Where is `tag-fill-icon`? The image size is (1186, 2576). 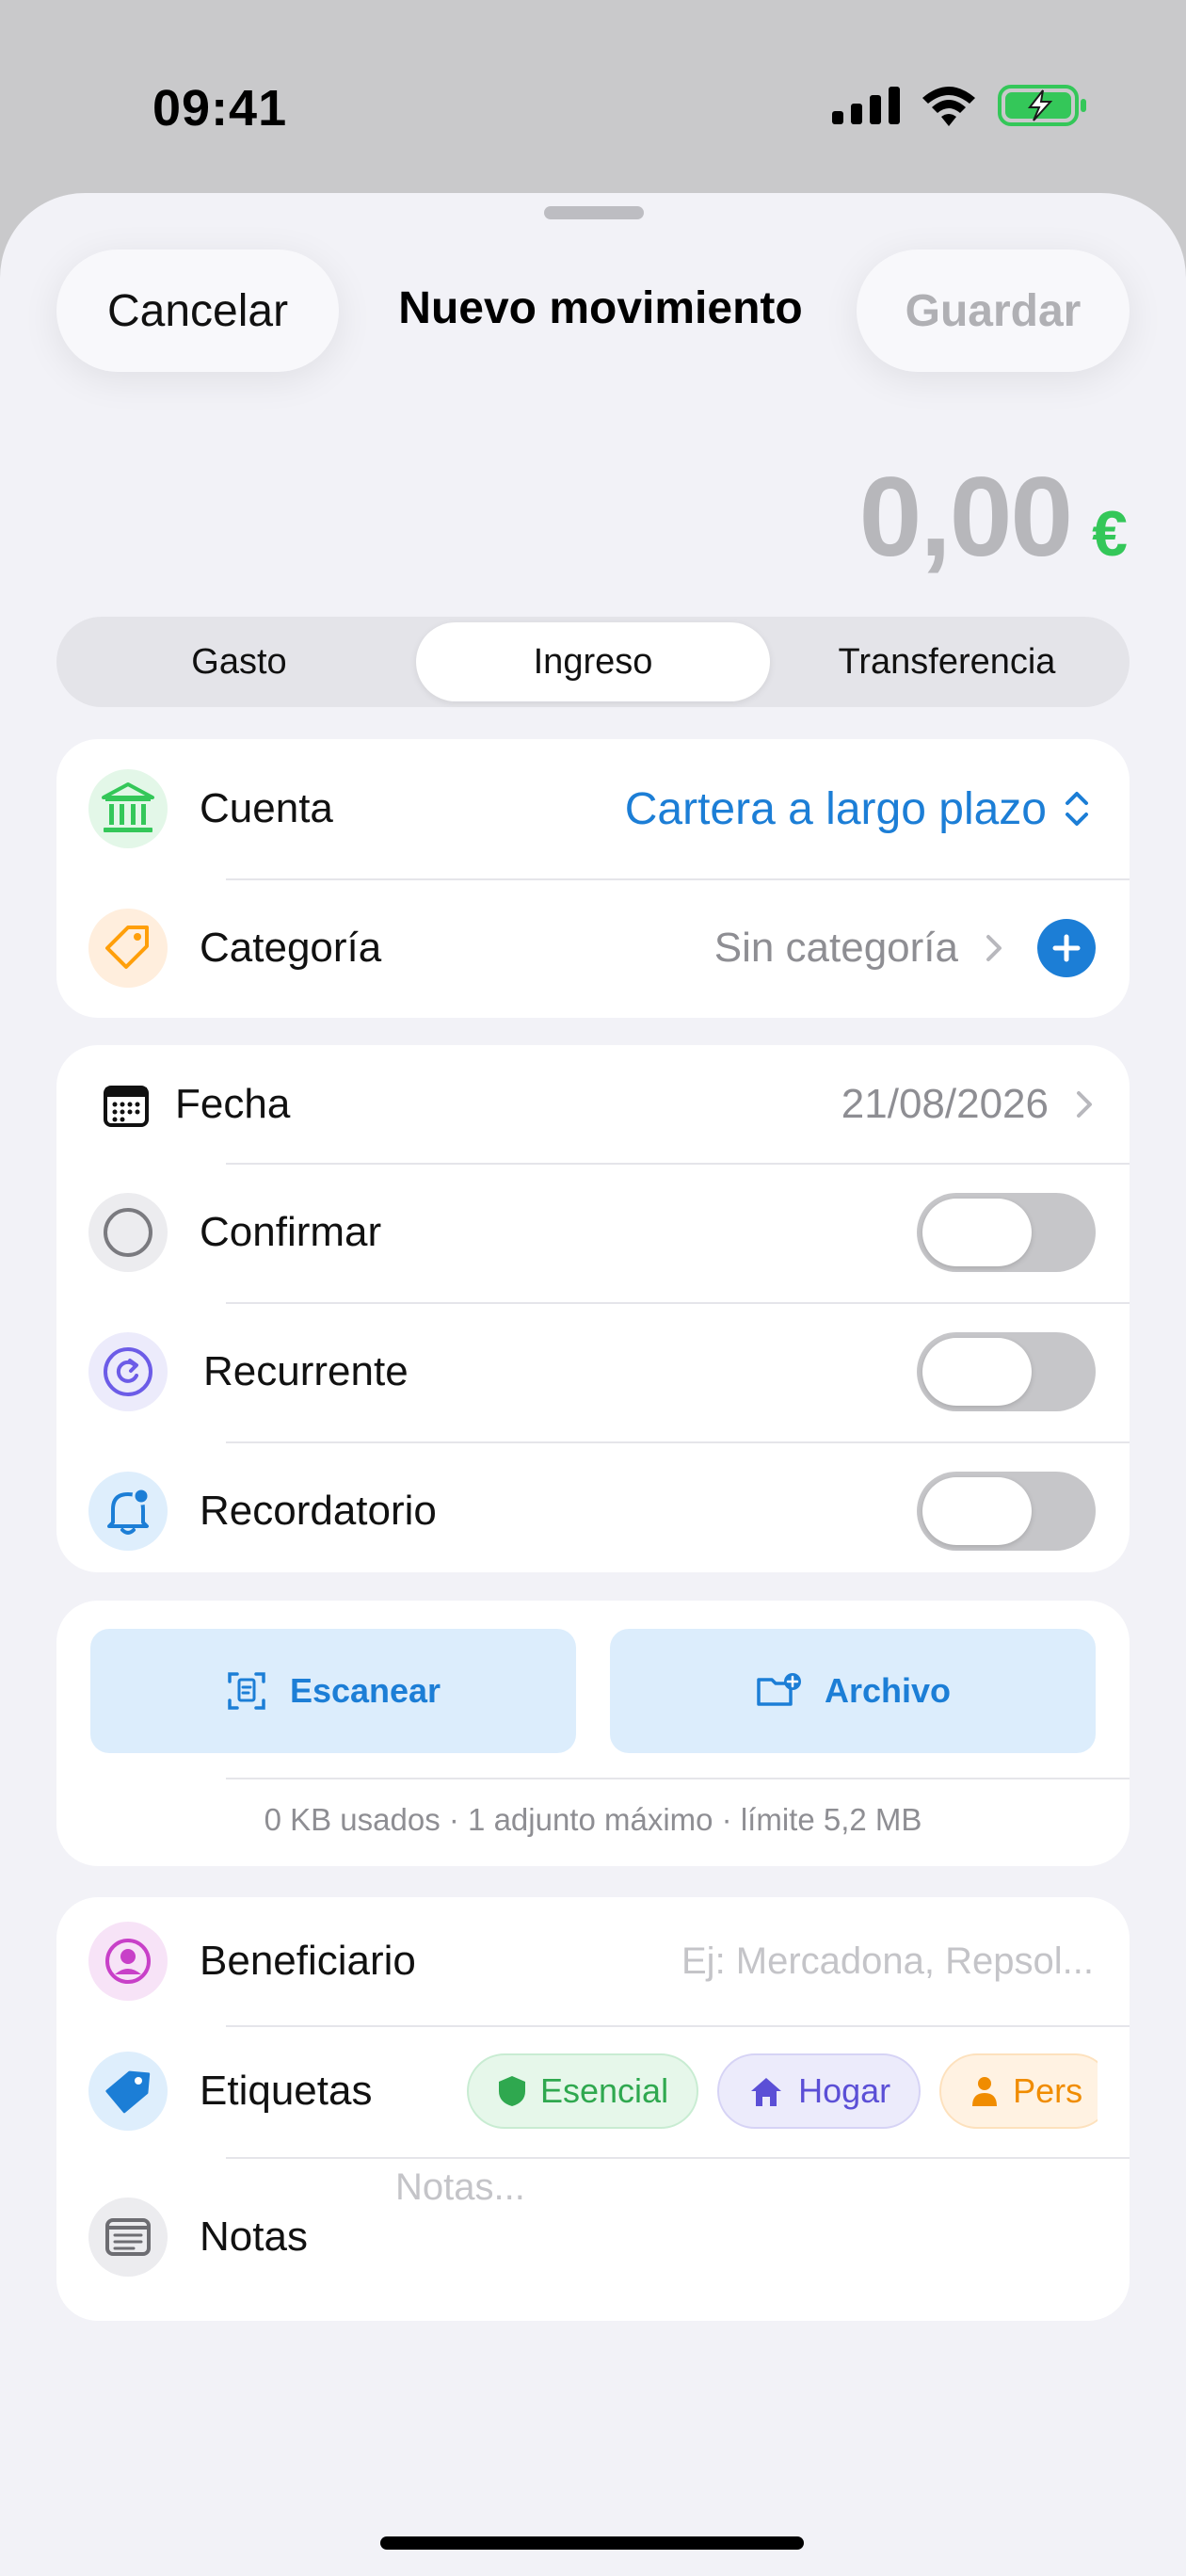 tag-fill-icon is located at coordinates (128, 2091).